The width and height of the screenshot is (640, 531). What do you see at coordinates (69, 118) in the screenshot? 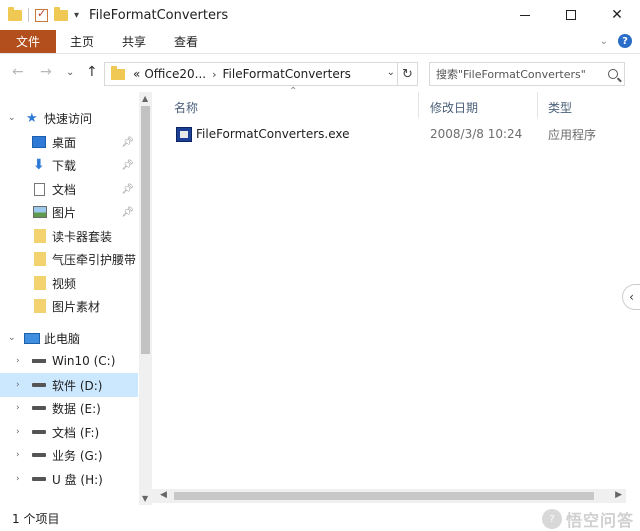
I see `nav-quick-access: ⌄ ★ 快速访问` at bounding box center [69, 118].